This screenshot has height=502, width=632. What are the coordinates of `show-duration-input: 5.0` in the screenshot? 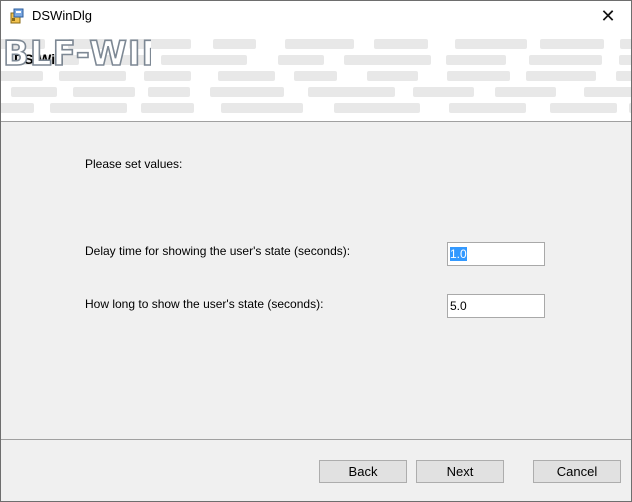 It's located at (496, 306).